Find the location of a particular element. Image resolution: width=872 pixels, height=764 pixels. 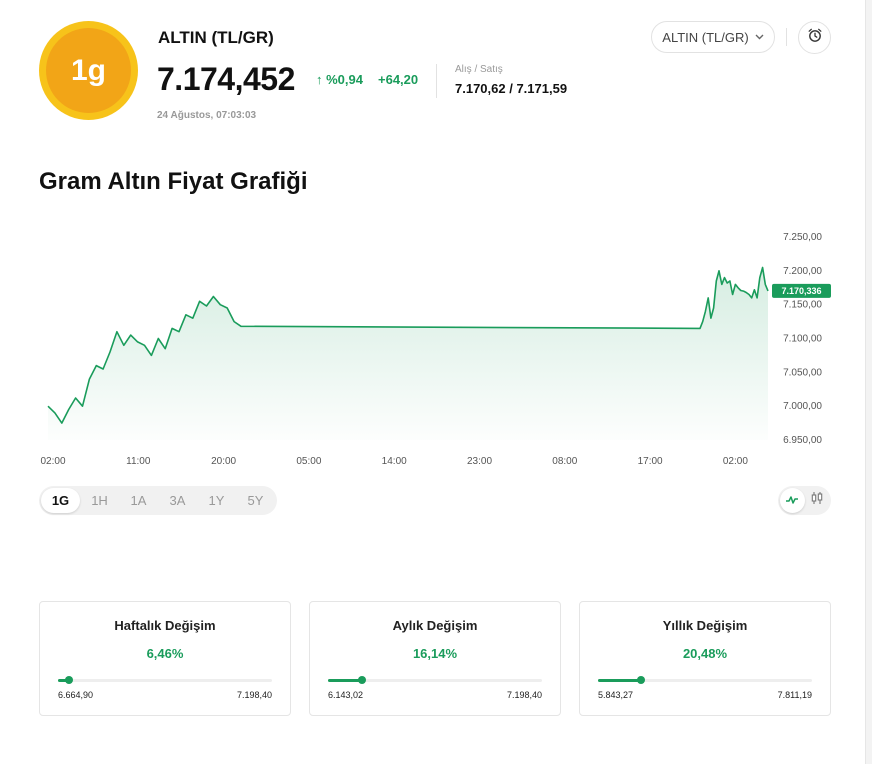

y-tick-label: 7.100,00 is located at coordinates (802, 339).